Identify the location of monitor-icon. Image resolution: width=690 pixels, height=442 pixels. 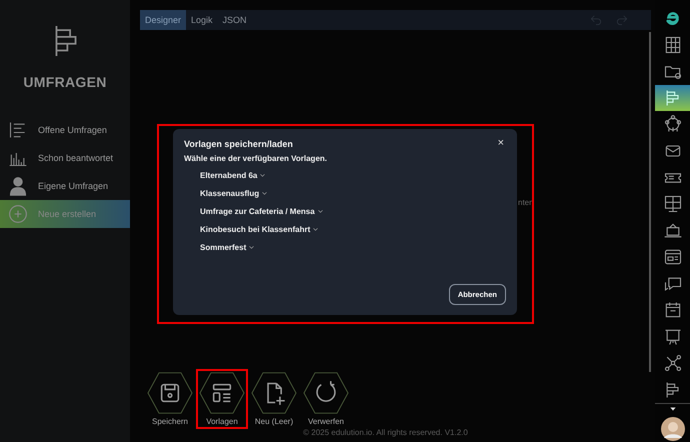
(672, 204).